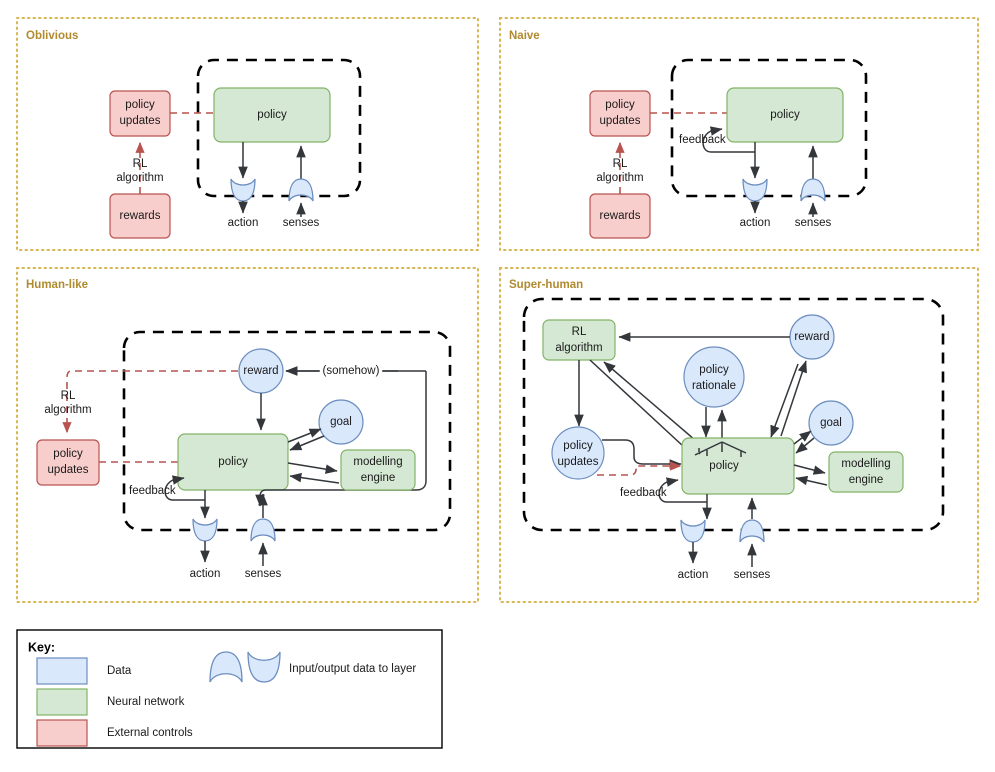  I want to click on key-swatch-neural-network, so click(62, 702).